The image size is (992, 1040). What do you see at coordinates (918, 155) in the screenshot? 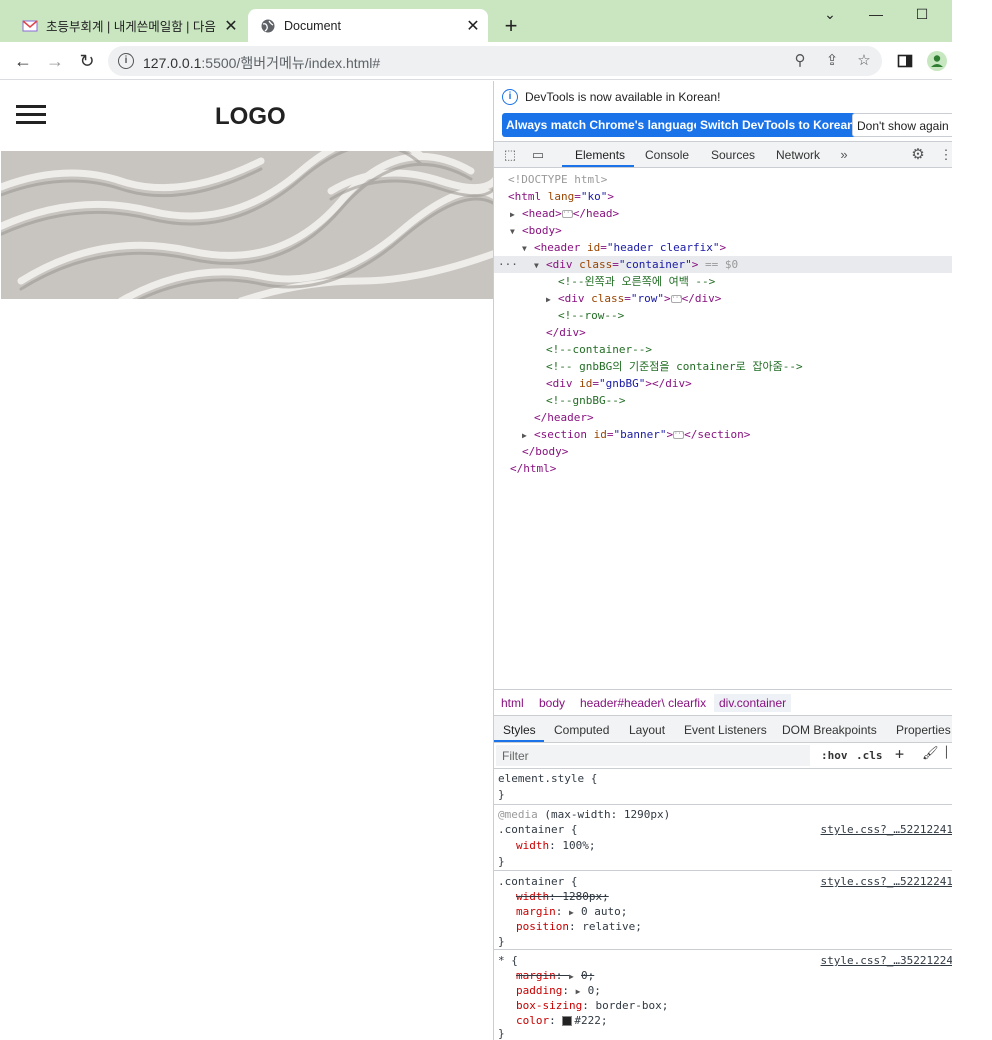
I see `gear-icon: ⚙` at bounding box center [918, 155].